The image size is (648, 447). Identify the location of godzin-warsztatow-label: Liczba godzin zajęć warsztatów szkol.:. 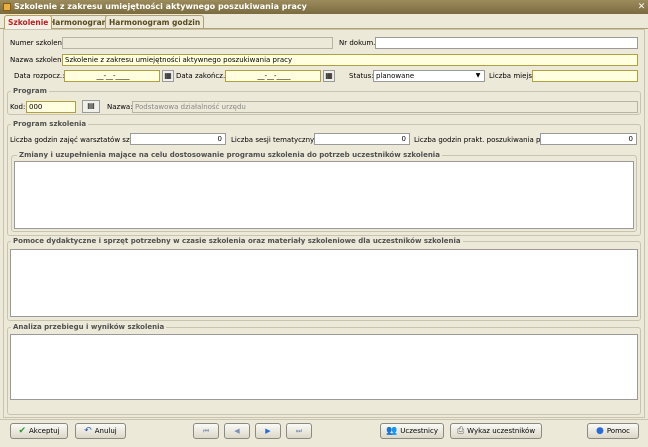
(77, 140).